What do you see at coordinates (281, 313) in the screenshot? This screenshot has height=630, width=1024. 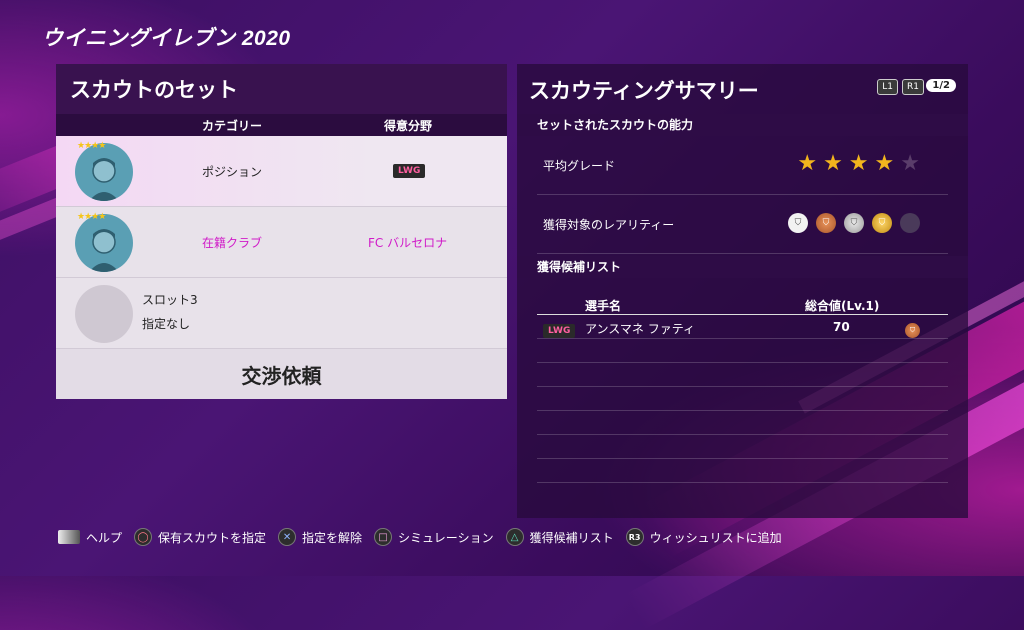 I see `scout-slot-3: スロット3 指定なし` at bounding box center [281, 313].